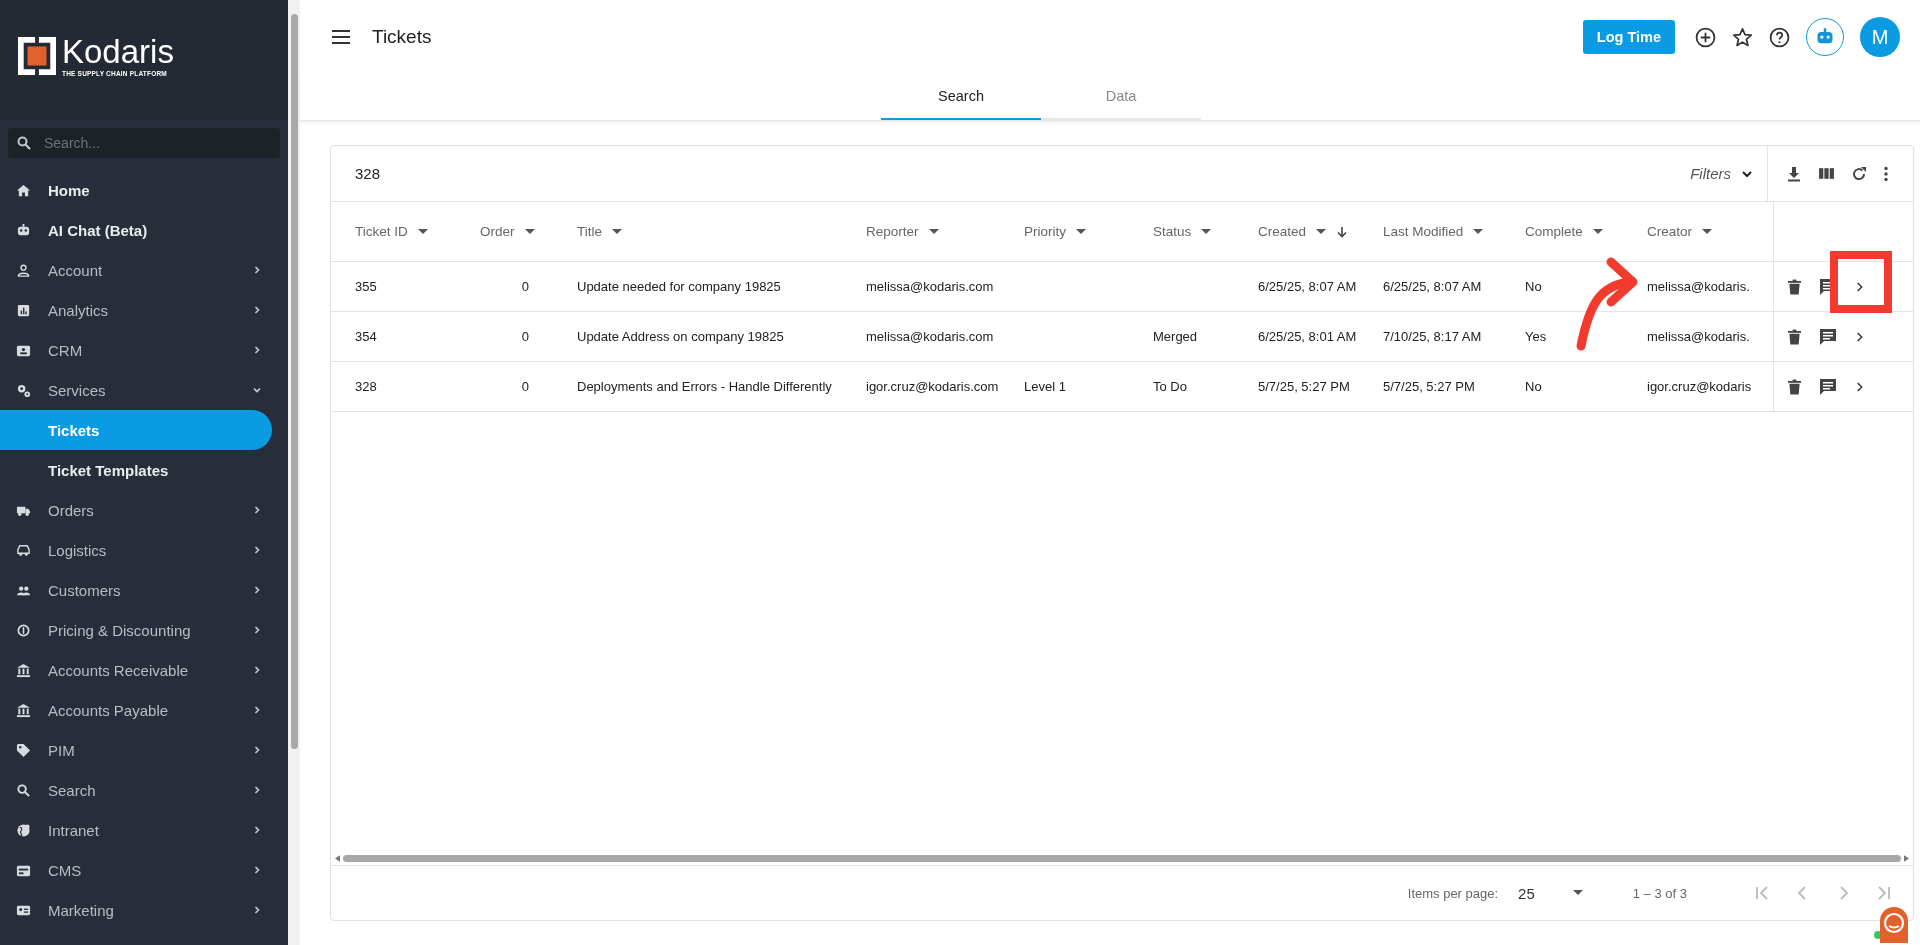  Describe the element at coordinates (1533, 386) in the screenshot. I see `table-cell: No` at that location.